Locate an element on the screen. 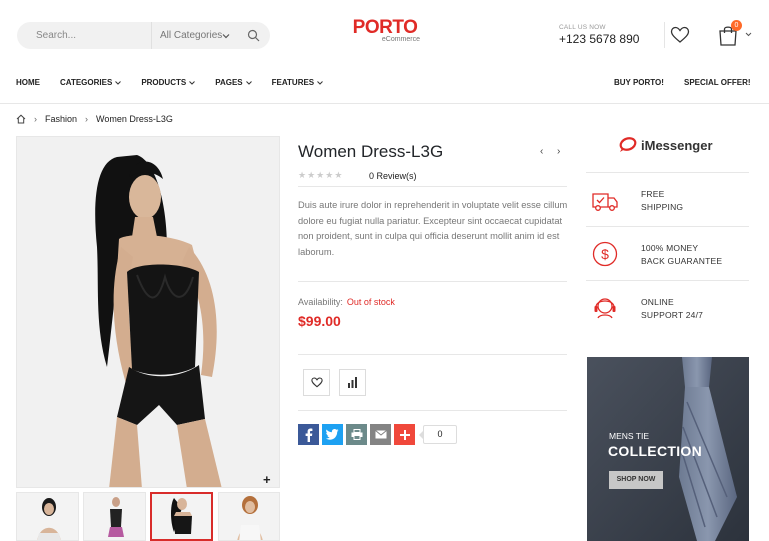 Image resolution: width=769 pixels, height=541 pixels. banner-title: COLLECTION is located at coordinates (655, 451).